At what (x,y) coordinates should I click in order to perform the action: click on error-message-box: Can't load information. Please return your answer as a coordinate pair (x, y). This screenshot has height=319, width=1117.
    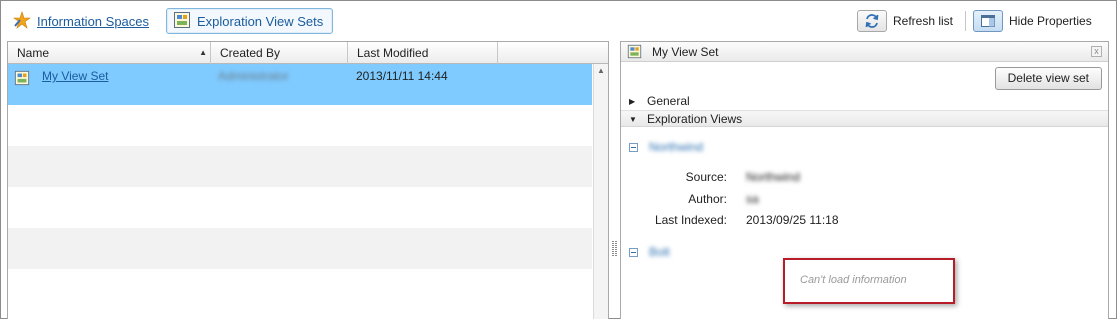
    Looking at the image, I should click on (869, 281).